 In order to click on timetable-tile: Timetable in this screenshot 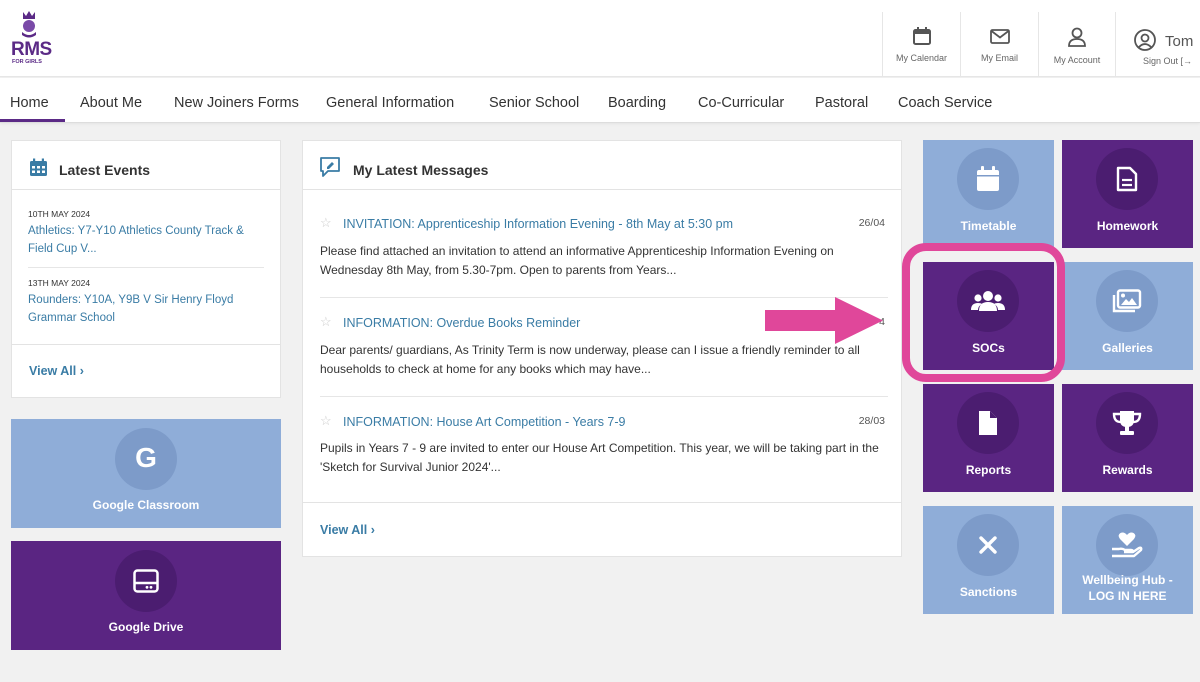, I will do `click(988, 194)`.